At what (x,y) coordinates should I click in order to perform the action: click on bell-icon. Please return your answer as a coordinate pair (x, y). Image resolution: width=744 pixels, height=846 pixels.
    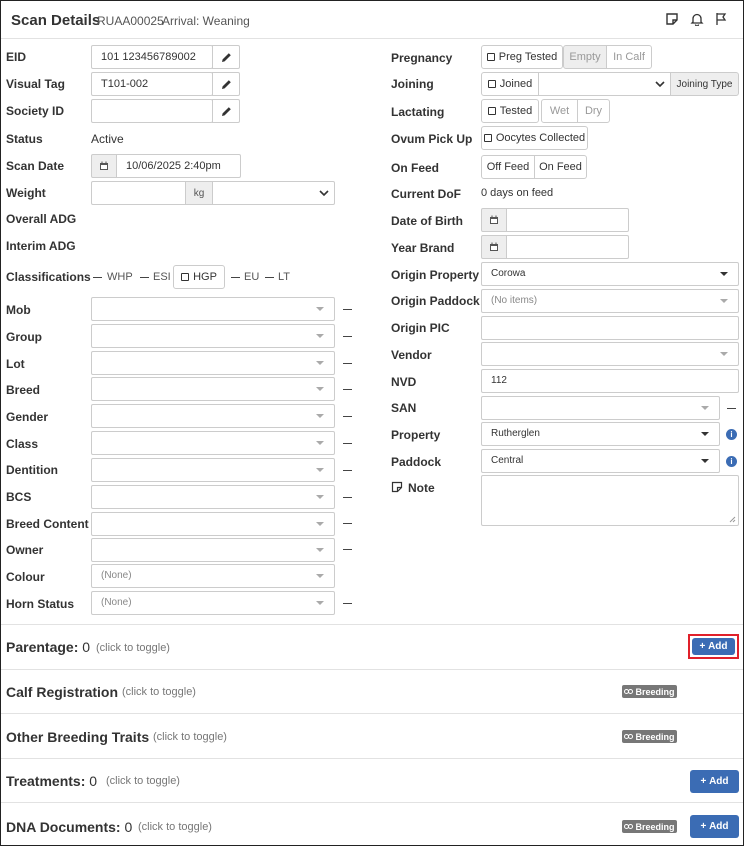
    Looking at the image, I should click on (697, 19).